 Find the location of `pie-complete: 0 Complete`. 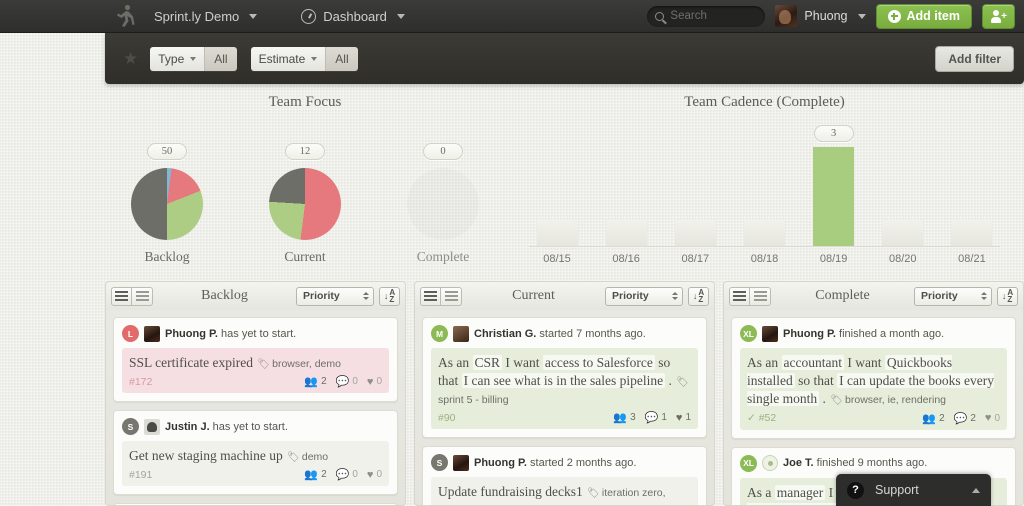

pie-complete: 0 Complete is located at coordinates (443, 203).